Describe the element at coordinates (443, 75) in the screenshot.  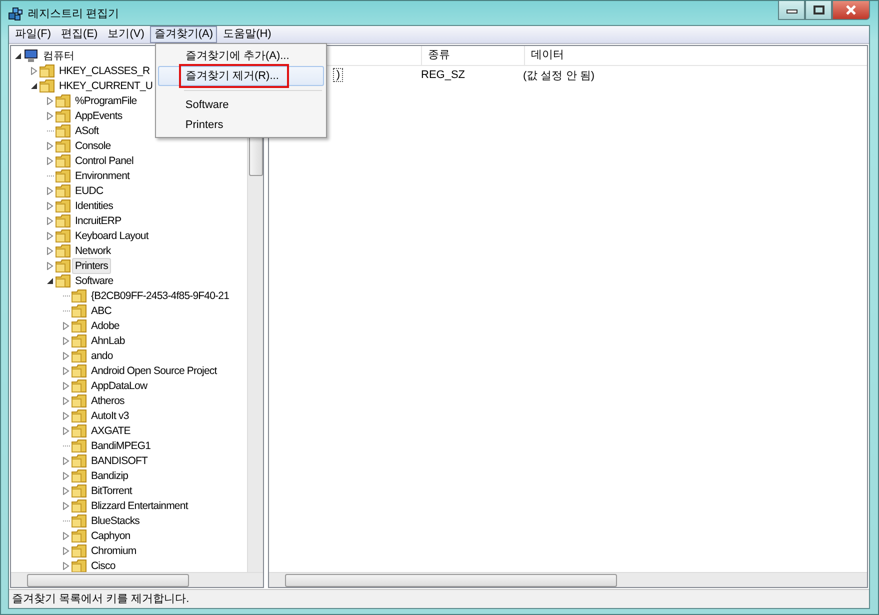
I see `table-cell-text: REG_SZ` at that location.